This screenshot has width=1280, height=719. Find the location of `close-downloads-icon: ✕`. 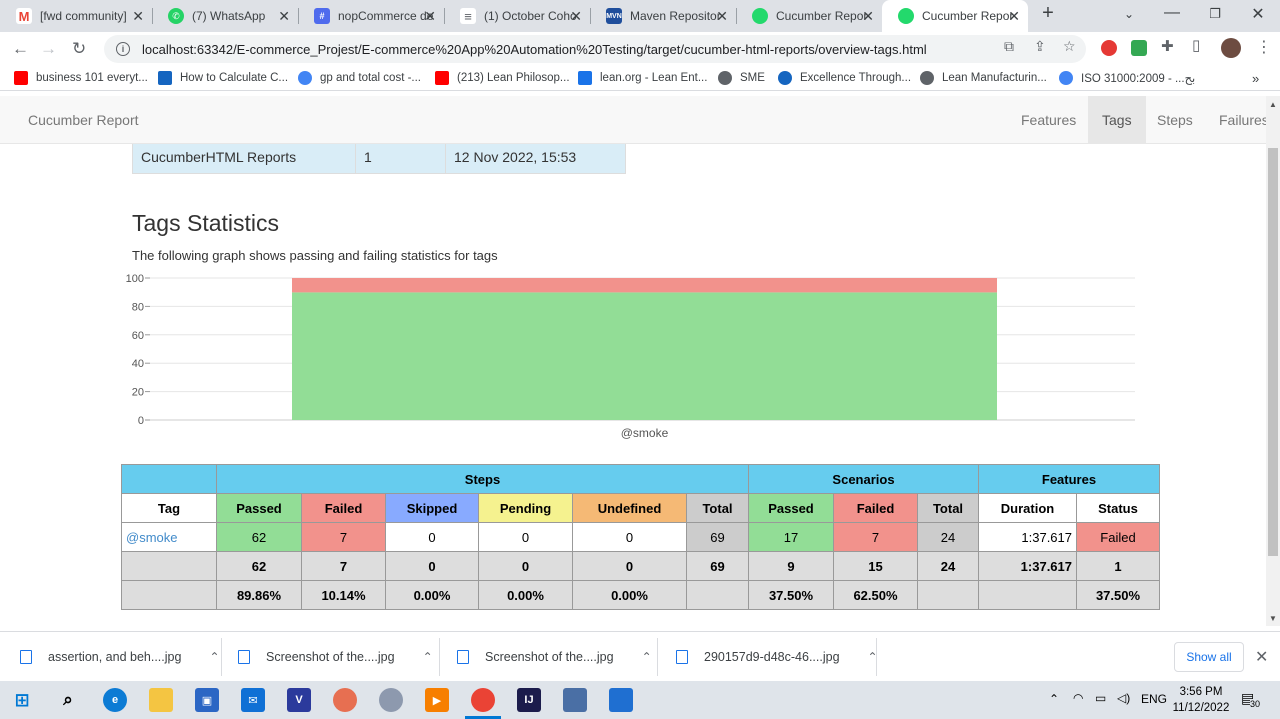

close-downloads-icon: ✕ is located at coordinates (1261, 657).